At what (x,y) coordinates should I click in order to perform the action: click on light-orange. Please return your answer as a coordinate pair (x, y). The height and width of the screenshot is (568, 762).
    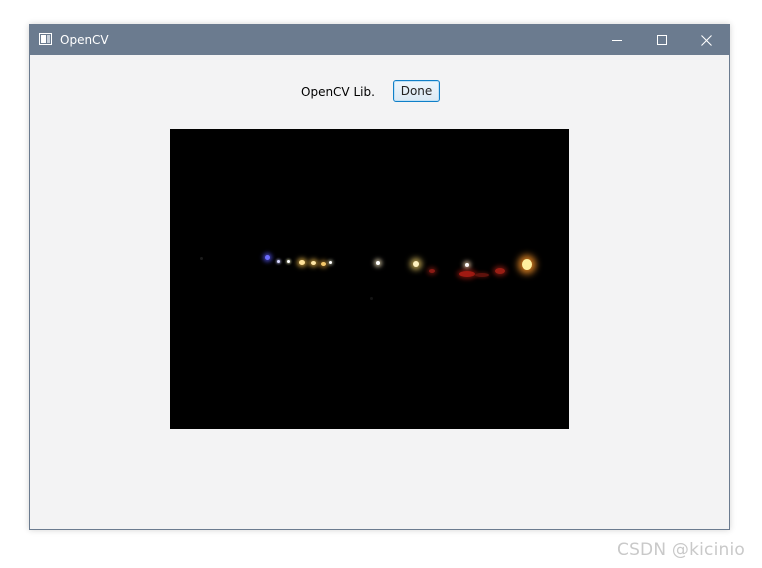
    Looking at the image, I should click on (527, 264).